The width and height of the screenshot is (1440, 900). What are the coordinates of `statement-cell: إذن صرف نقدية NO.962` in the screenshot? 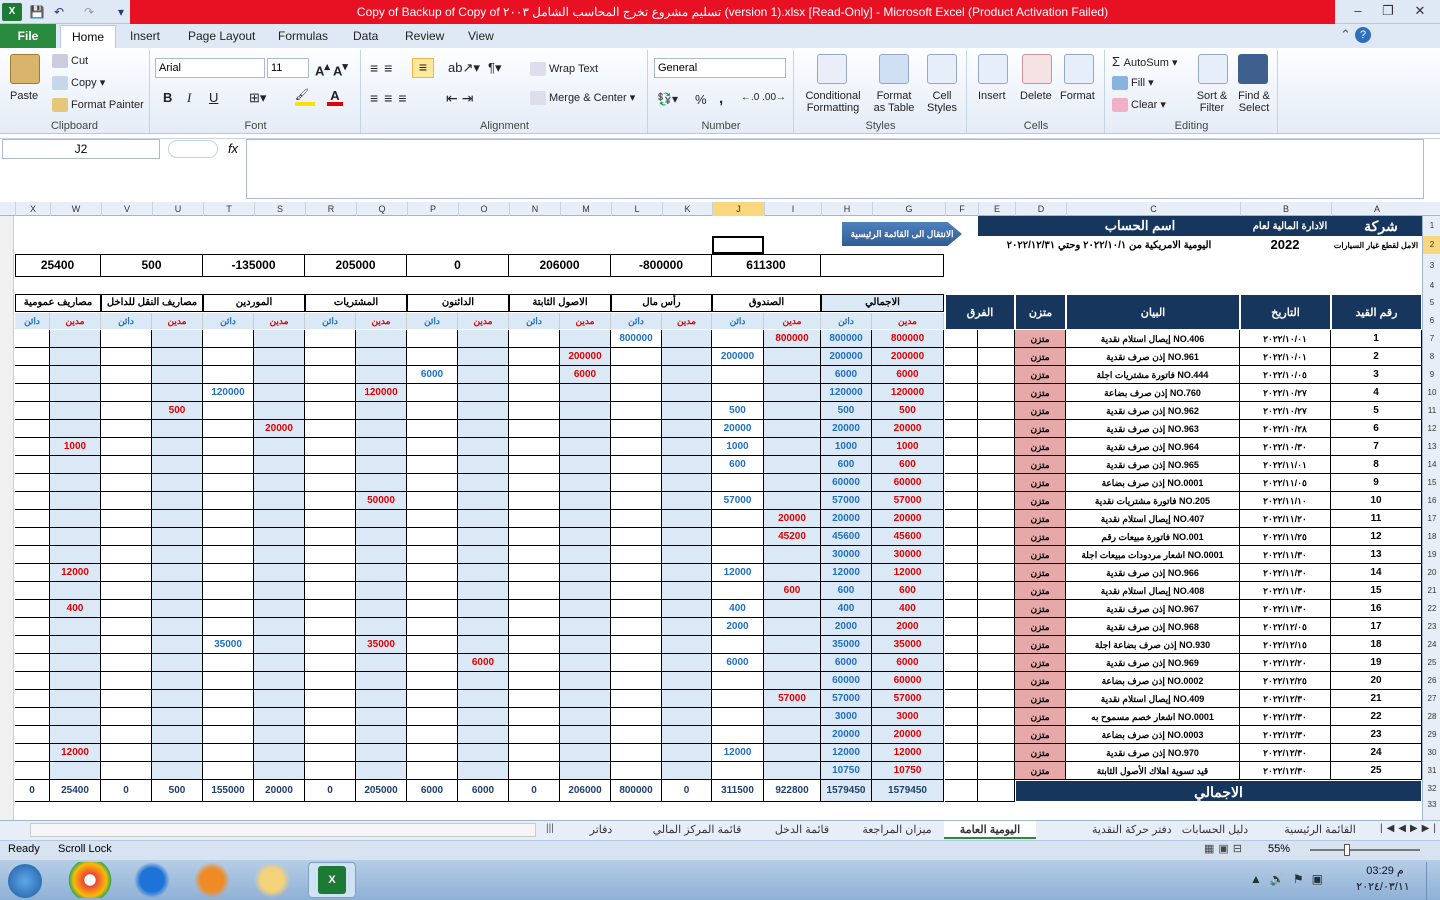 It's located at (1153, 411).